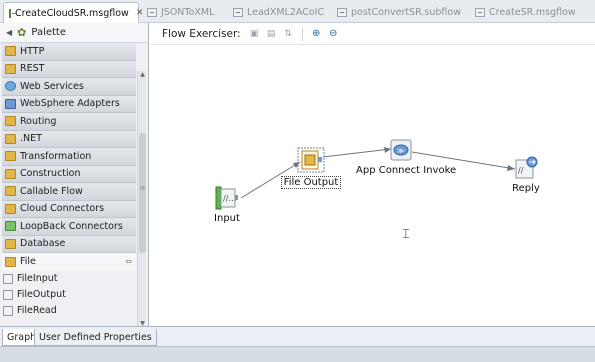 Image resolution: width=595 pixels, height=362 pixels. Describe the element at coordinates (311, 160) in the screenshot. I see `file-output-icon` at that location.